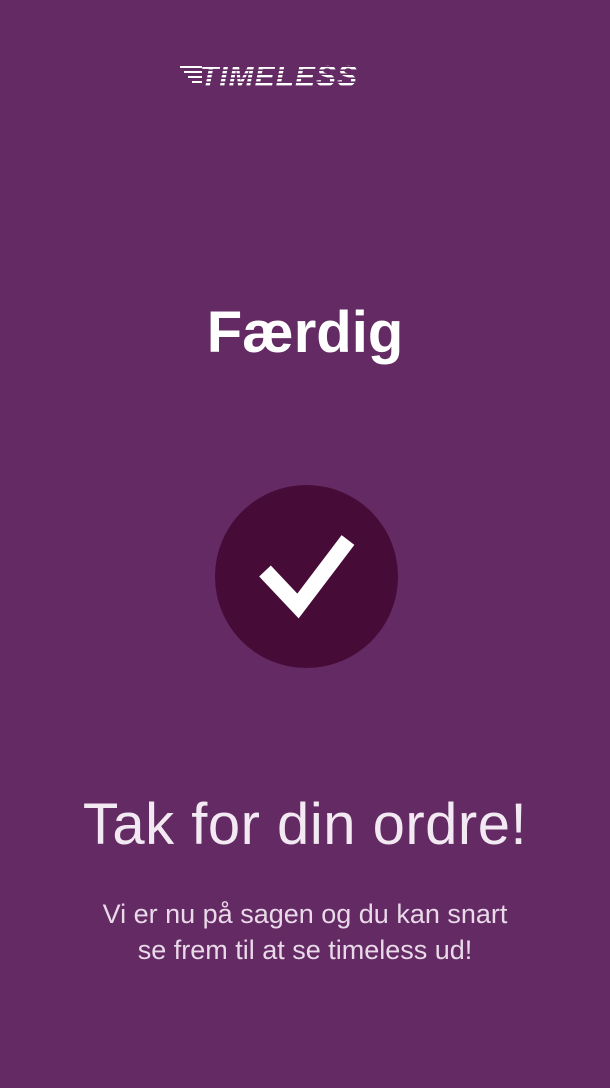 The image size is (610, 1088). Describe the element at coordinates (305, 332) in the screenshot. I see `page-title: Færdig` at that location.